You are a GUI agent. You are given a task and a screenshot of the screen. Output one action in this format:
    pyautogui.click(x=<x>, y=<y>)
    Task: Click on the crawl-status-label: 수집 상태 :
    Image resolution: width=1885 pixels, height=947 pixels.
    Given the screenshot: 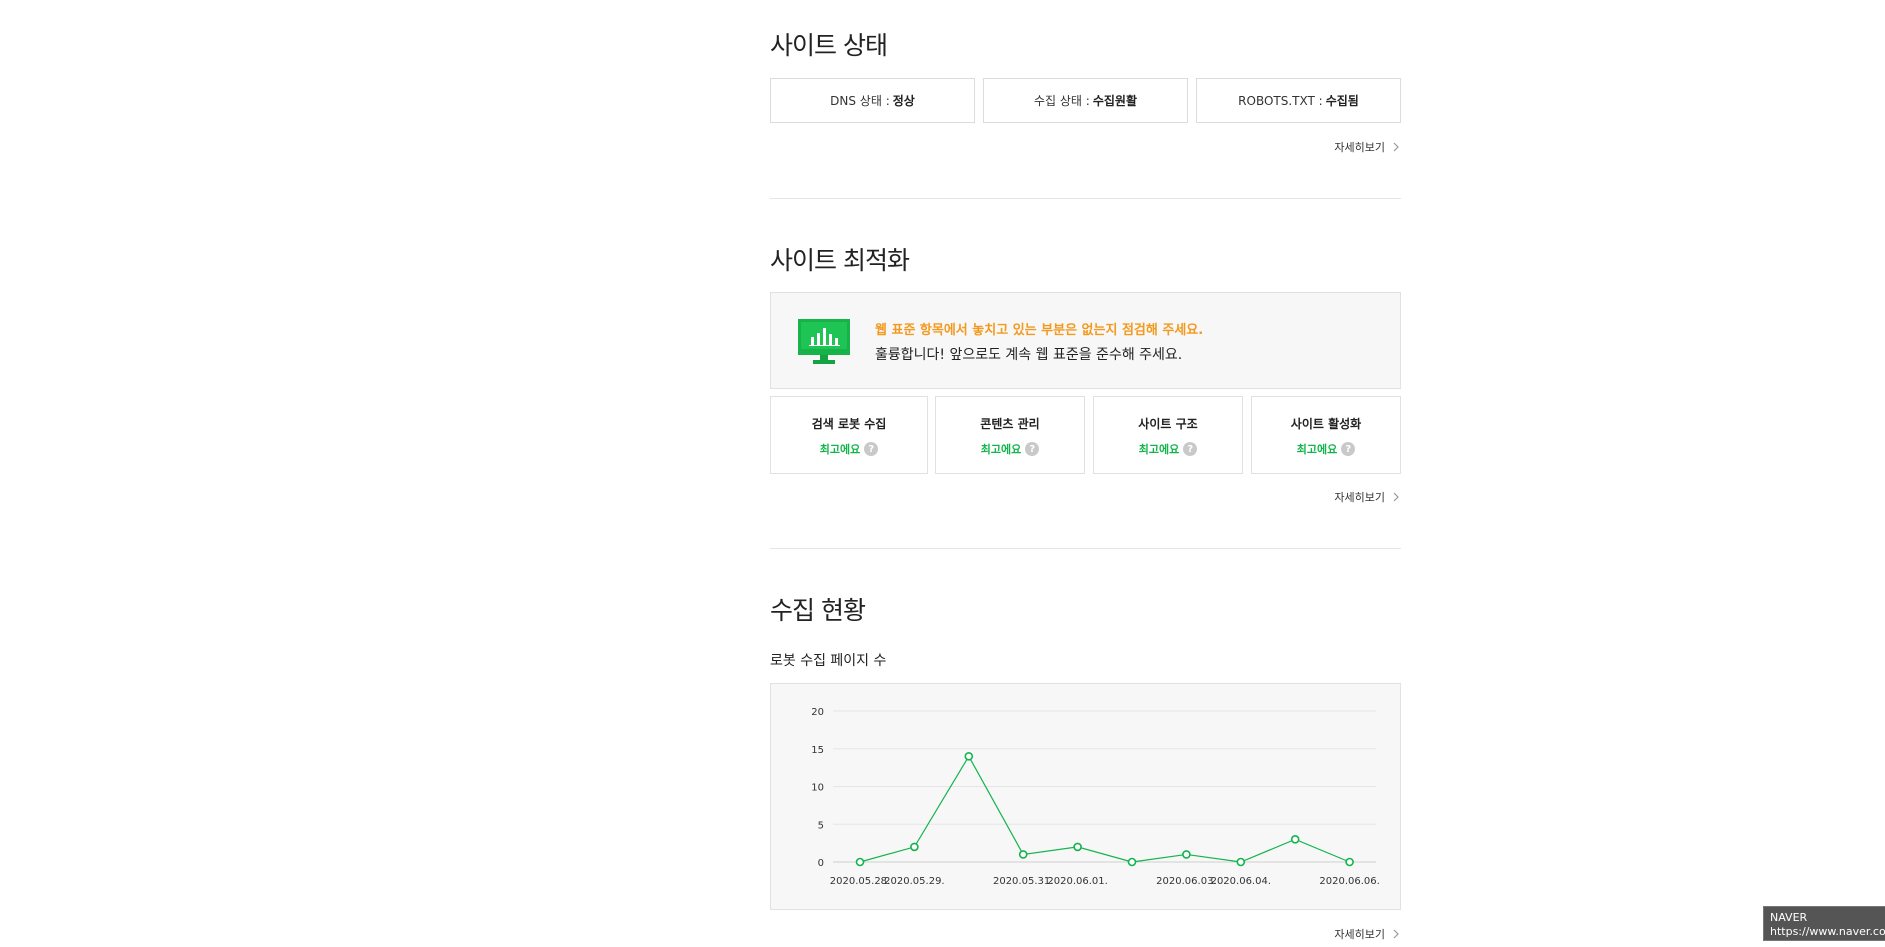 What is the action you would take?
    pyautogui.click(x=1061, y=101)
    